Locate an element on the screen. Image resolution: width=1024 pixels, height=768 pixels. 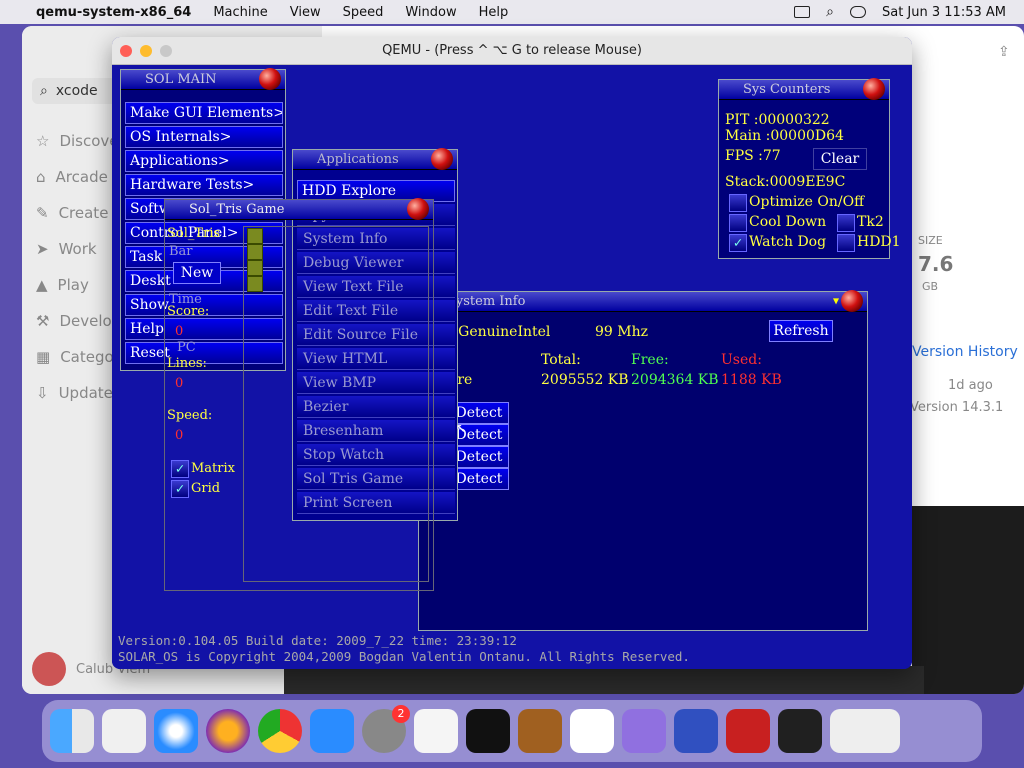
free-header: Free: is located at coordinates (650, 360).